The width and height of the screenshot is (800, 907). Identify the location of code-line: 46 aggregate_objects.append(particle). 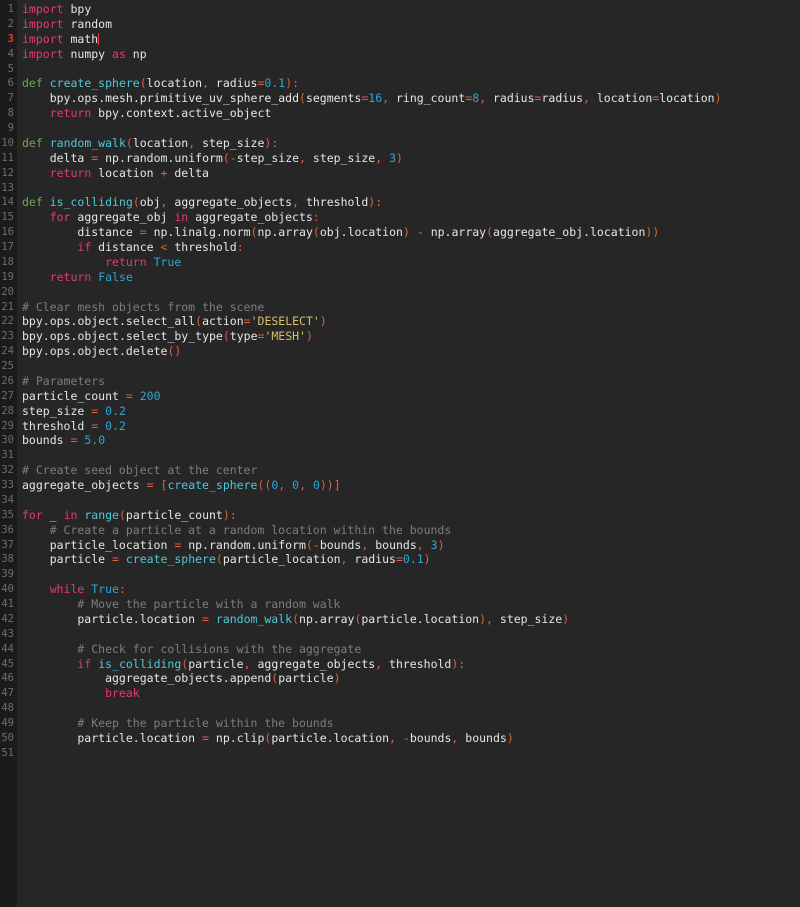
(400, 679).